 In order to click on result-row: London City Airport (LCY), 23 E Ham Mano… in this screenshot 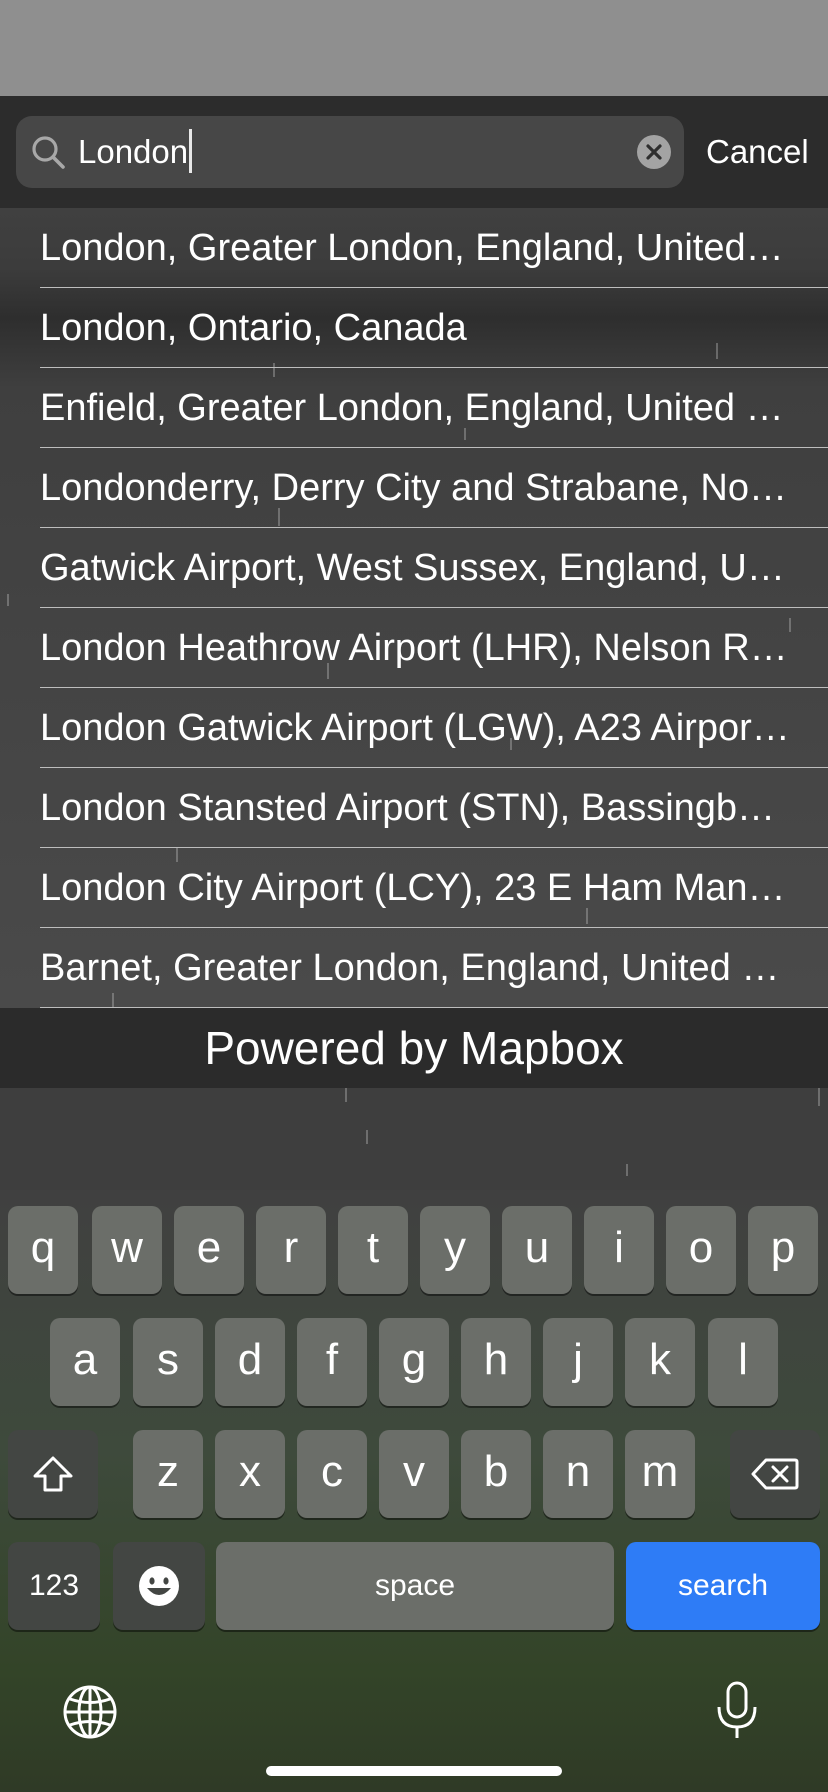, I will do `click(434, 888)`.